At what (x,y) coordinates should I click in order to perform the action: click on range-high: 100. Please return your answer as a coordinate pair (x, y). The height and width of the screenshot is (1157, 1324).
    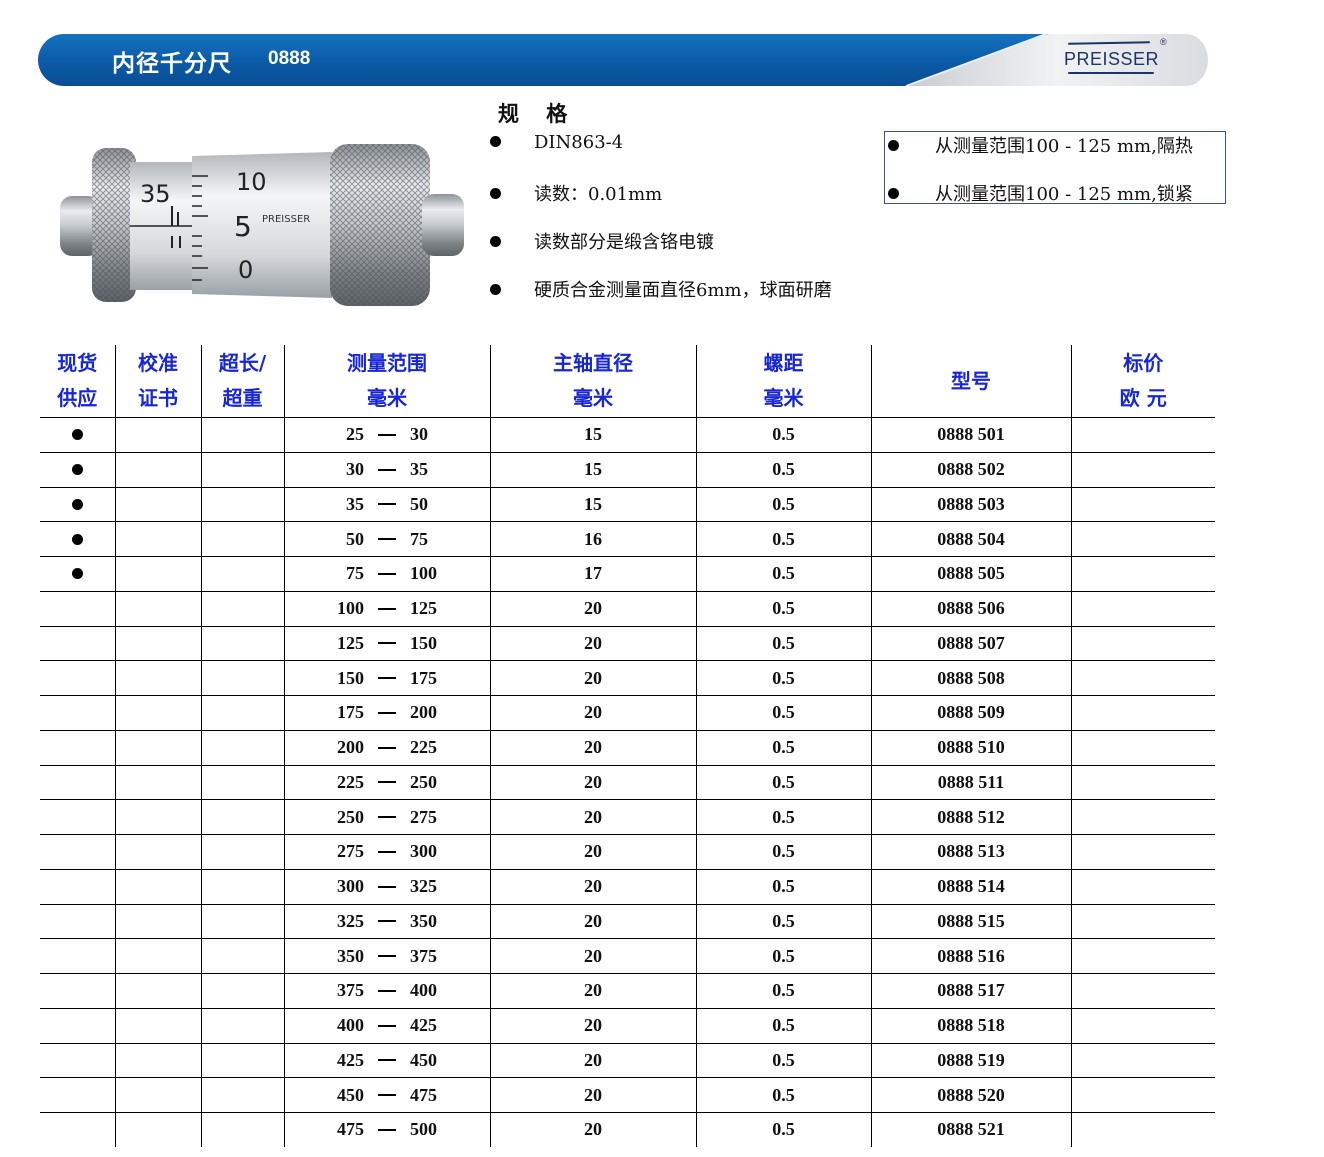
    Looking at the image, I should click on (423, 573).